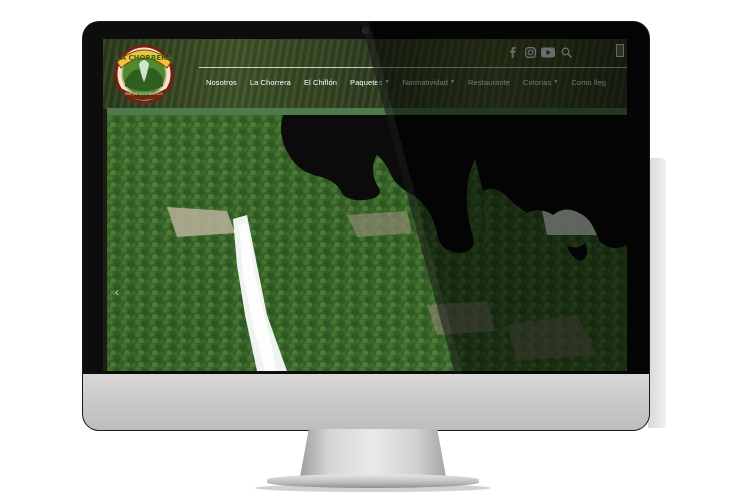 The image size is (750, 500). What do you see at coordinates (513, 52) in the screenshot?
I see `facebook-icon` at bounding box center [513, 52].